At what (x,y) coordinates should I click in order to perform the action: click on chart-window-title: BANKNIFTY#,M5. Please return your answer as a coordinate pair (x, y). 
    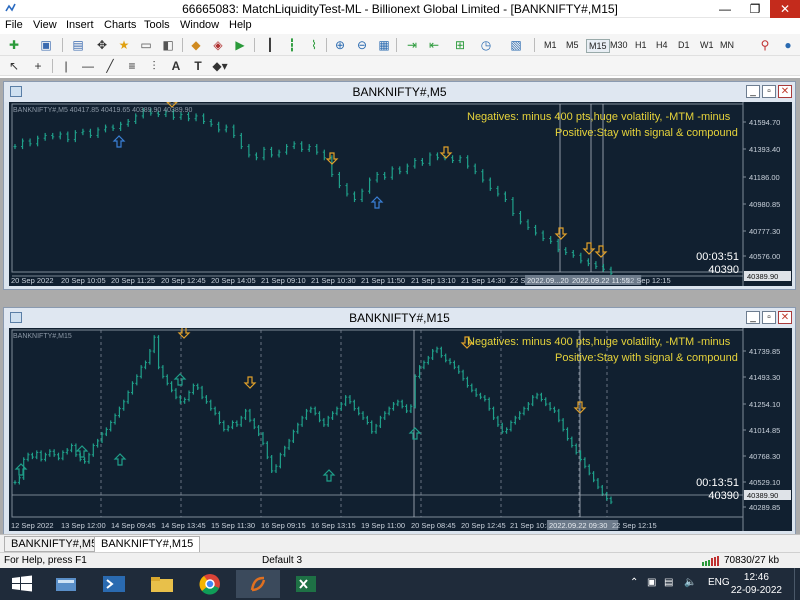
    Looking at the image, I should click on (399, 92).